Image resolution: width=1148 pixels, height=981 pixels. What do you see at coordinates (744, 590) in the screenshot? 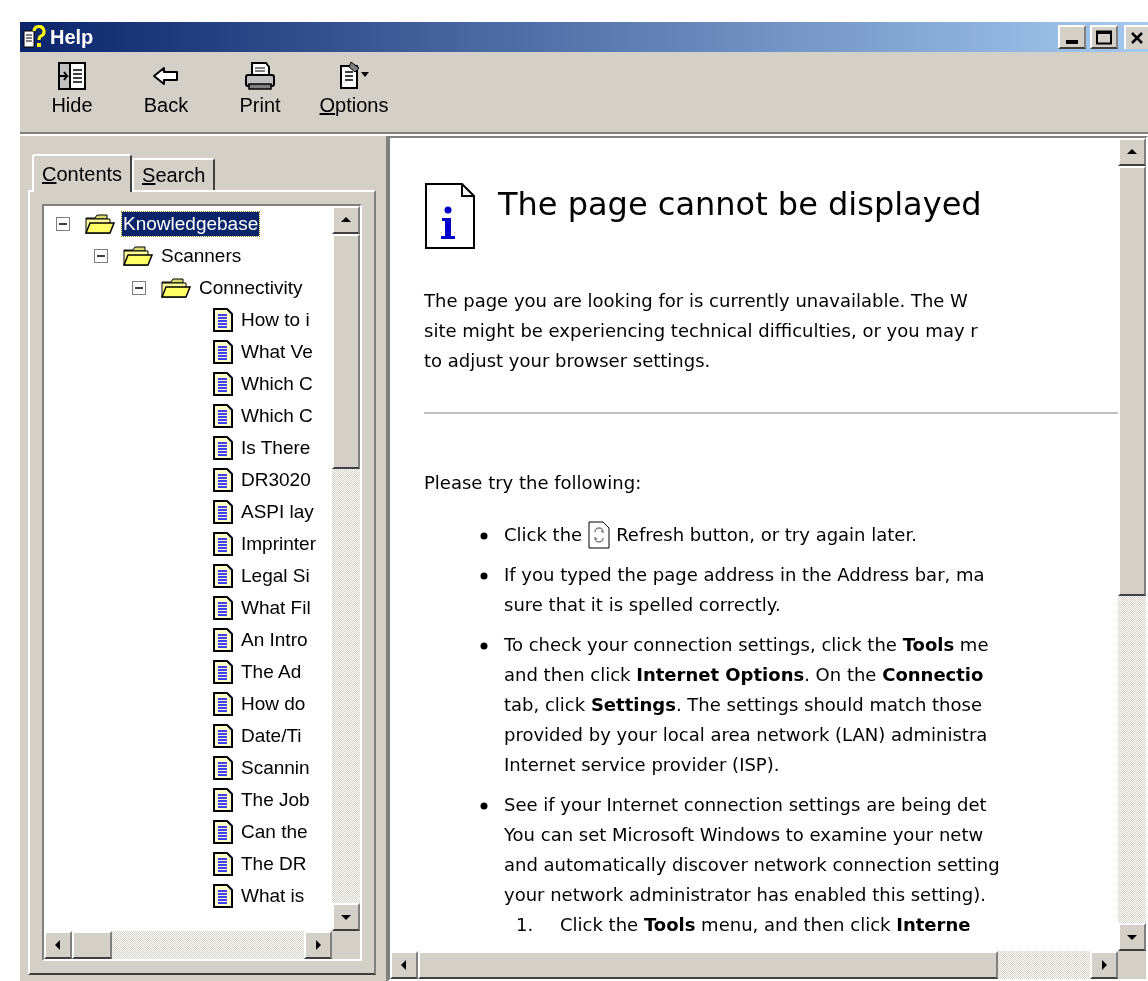
I see `suggestion-text: If you typed the page address in the Address bar, ma sure that it is spelled correctly.` at bounding box center [744, 590].